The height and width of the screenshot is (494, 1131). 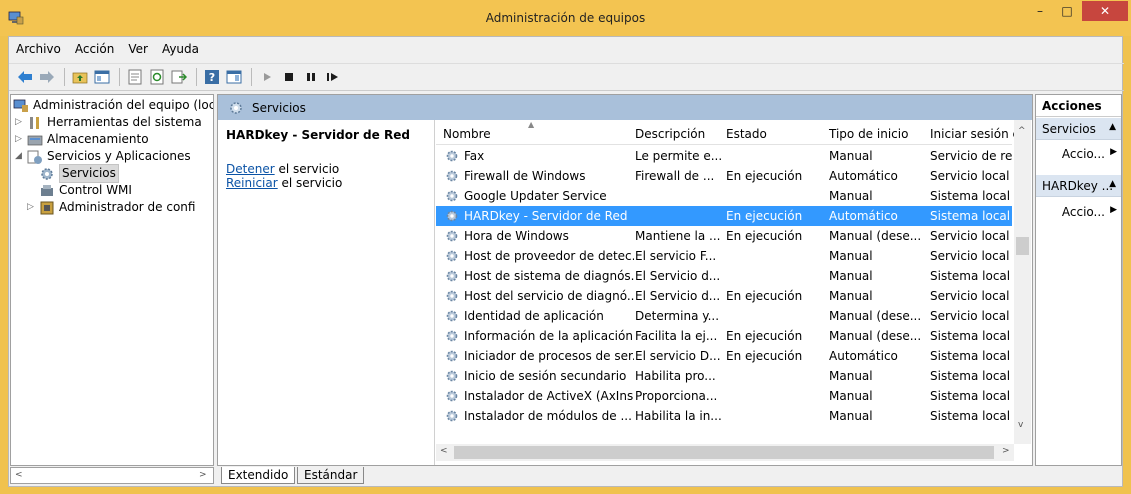 I want to click on tree-horizontal-scrollbar: < >, so click(x=112, y=475).